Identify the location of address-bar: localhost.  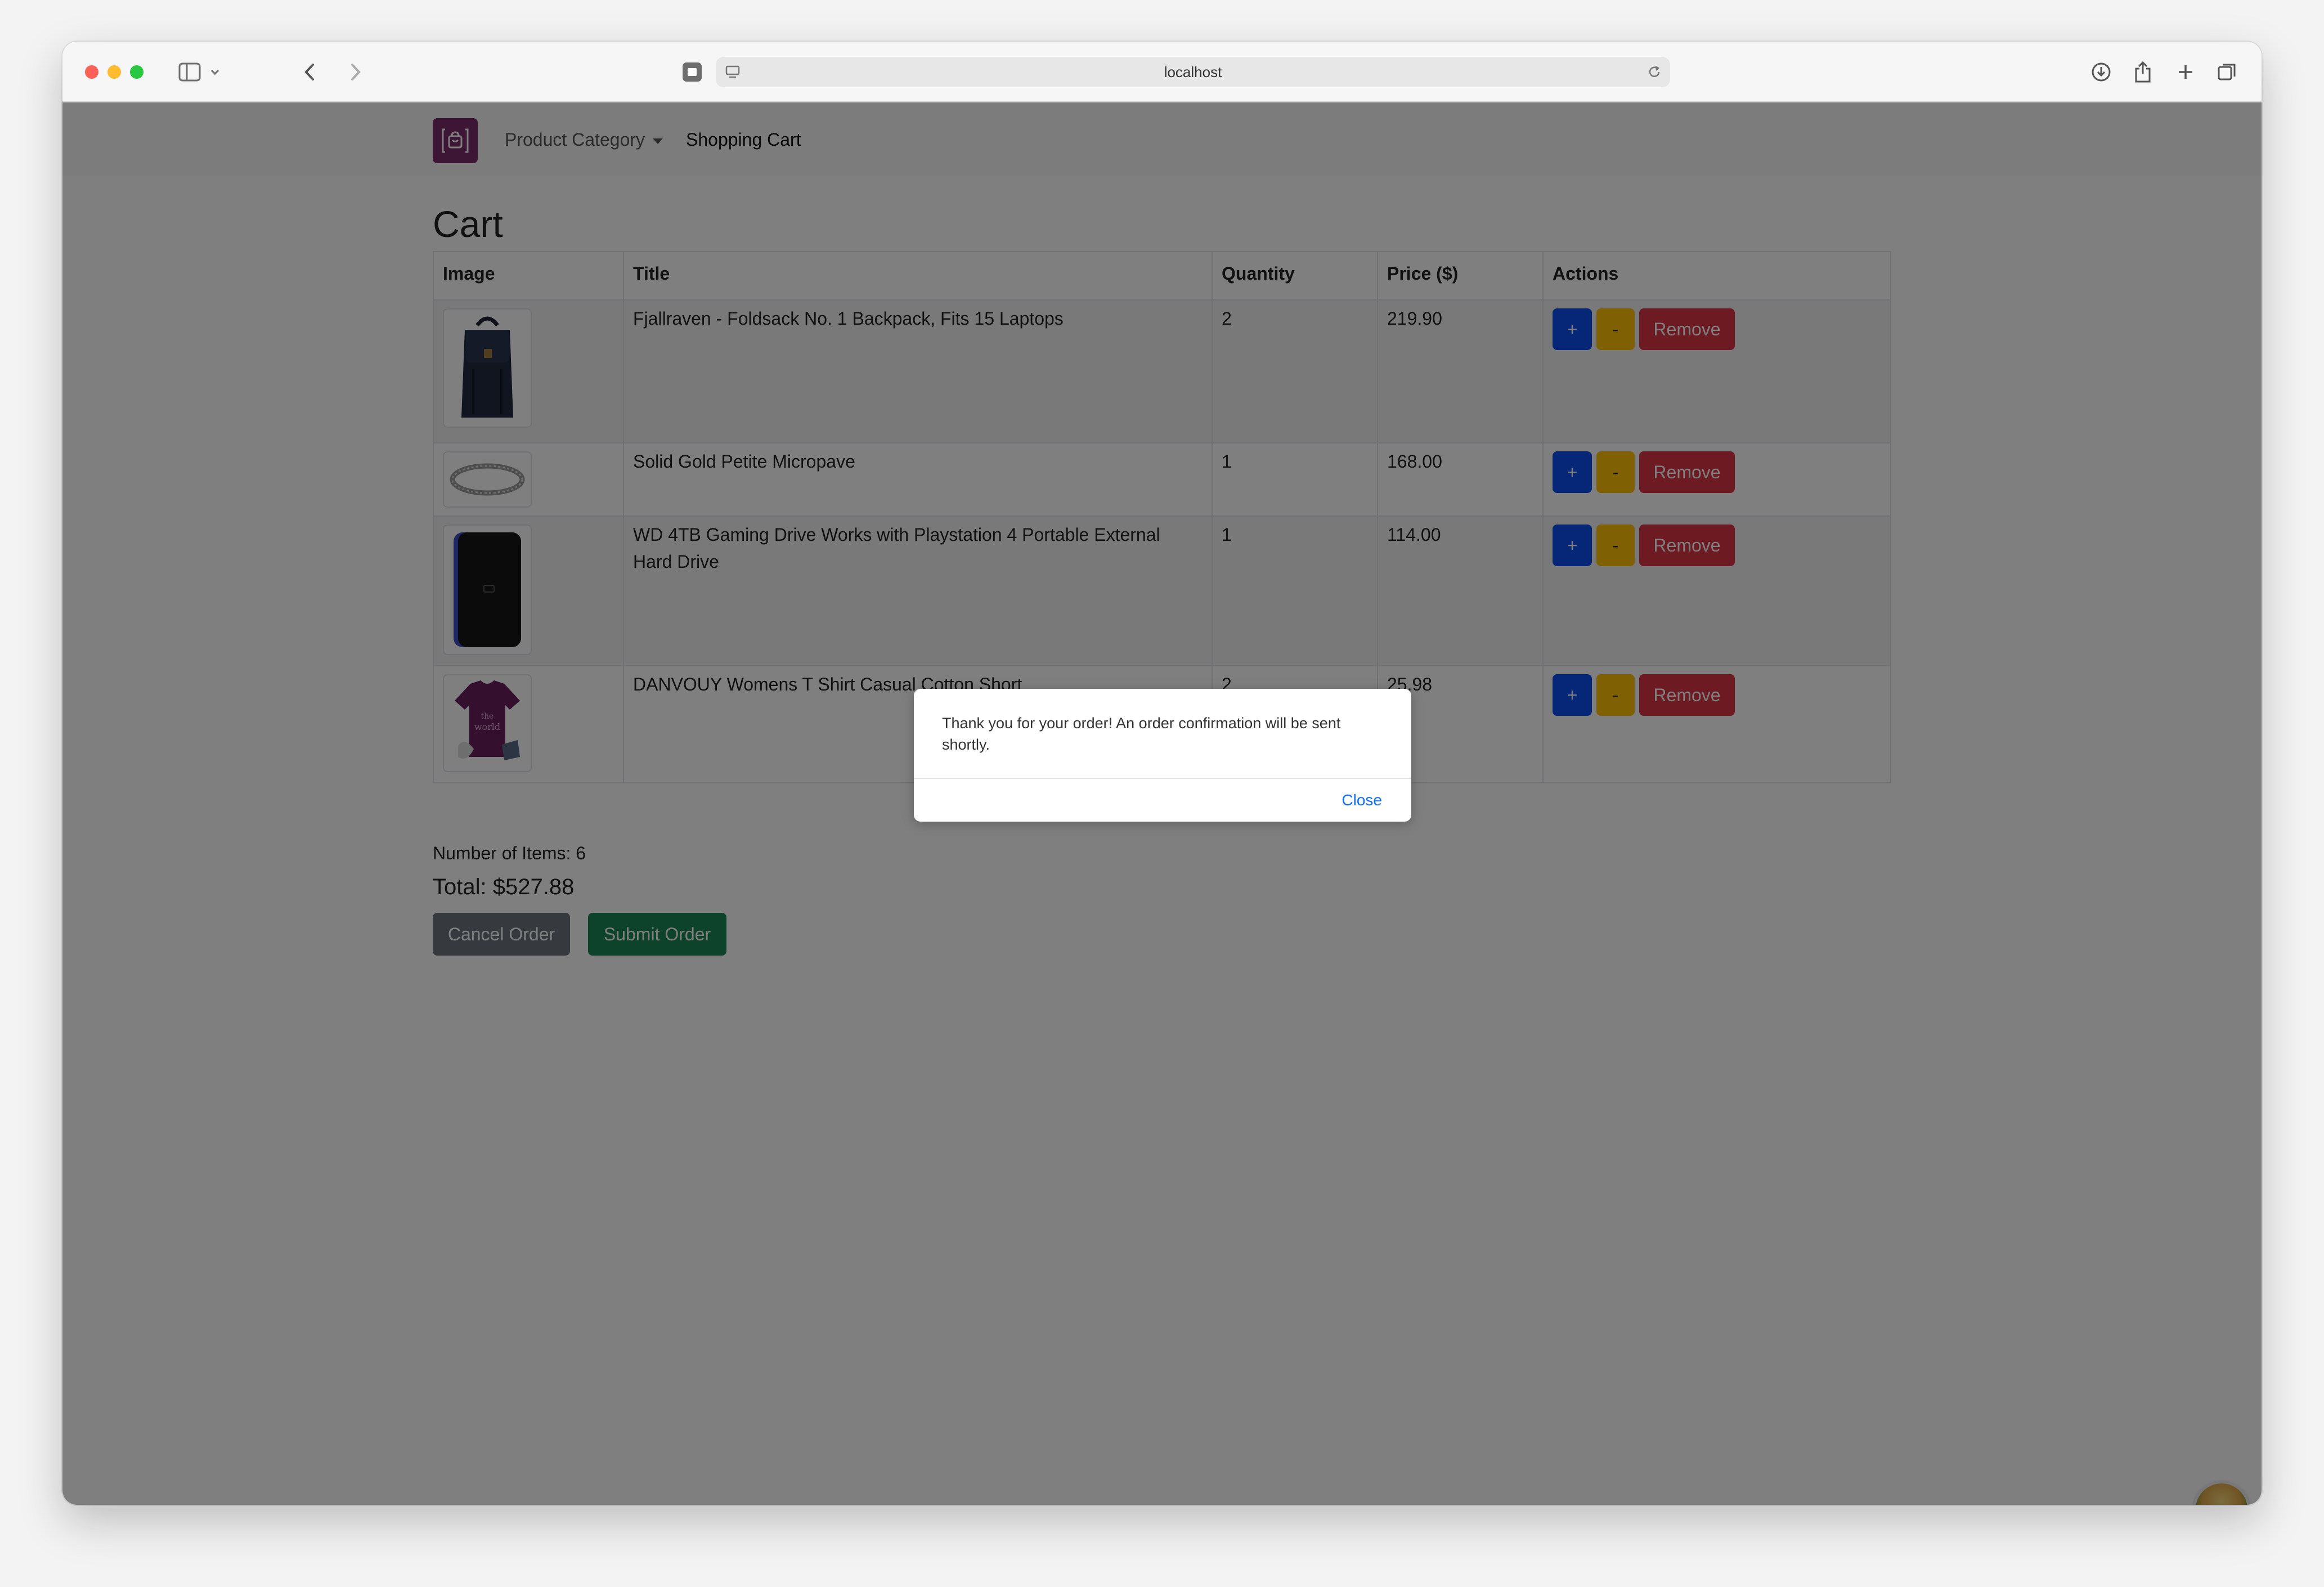
(1193, 72).